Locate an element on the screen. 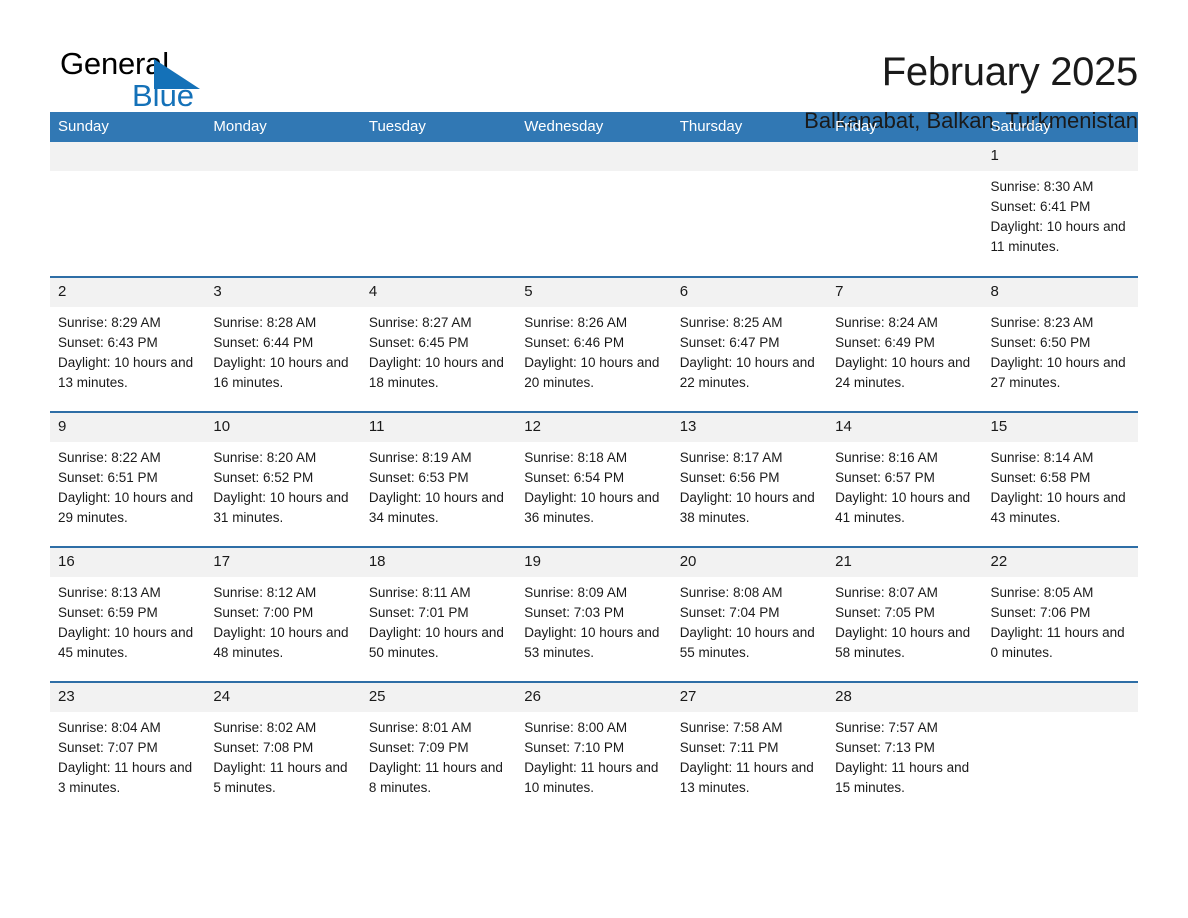  daylight-text: Daylight: 10 hours and 18 minutes. is located at coordinates (436, 372).